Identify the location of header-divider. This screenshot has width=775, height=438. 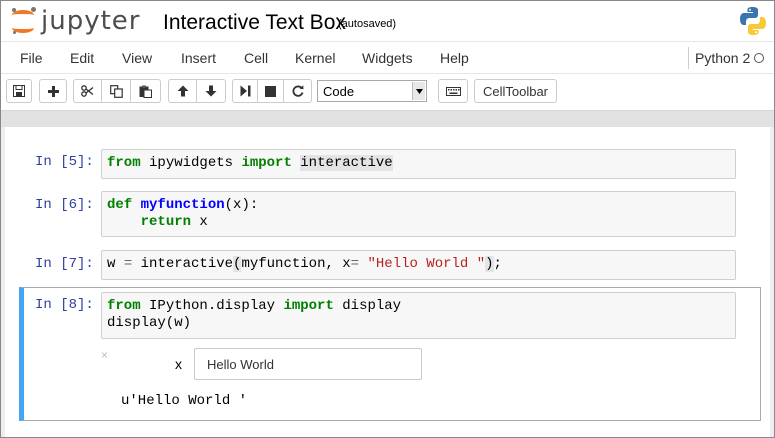
(387, 118).